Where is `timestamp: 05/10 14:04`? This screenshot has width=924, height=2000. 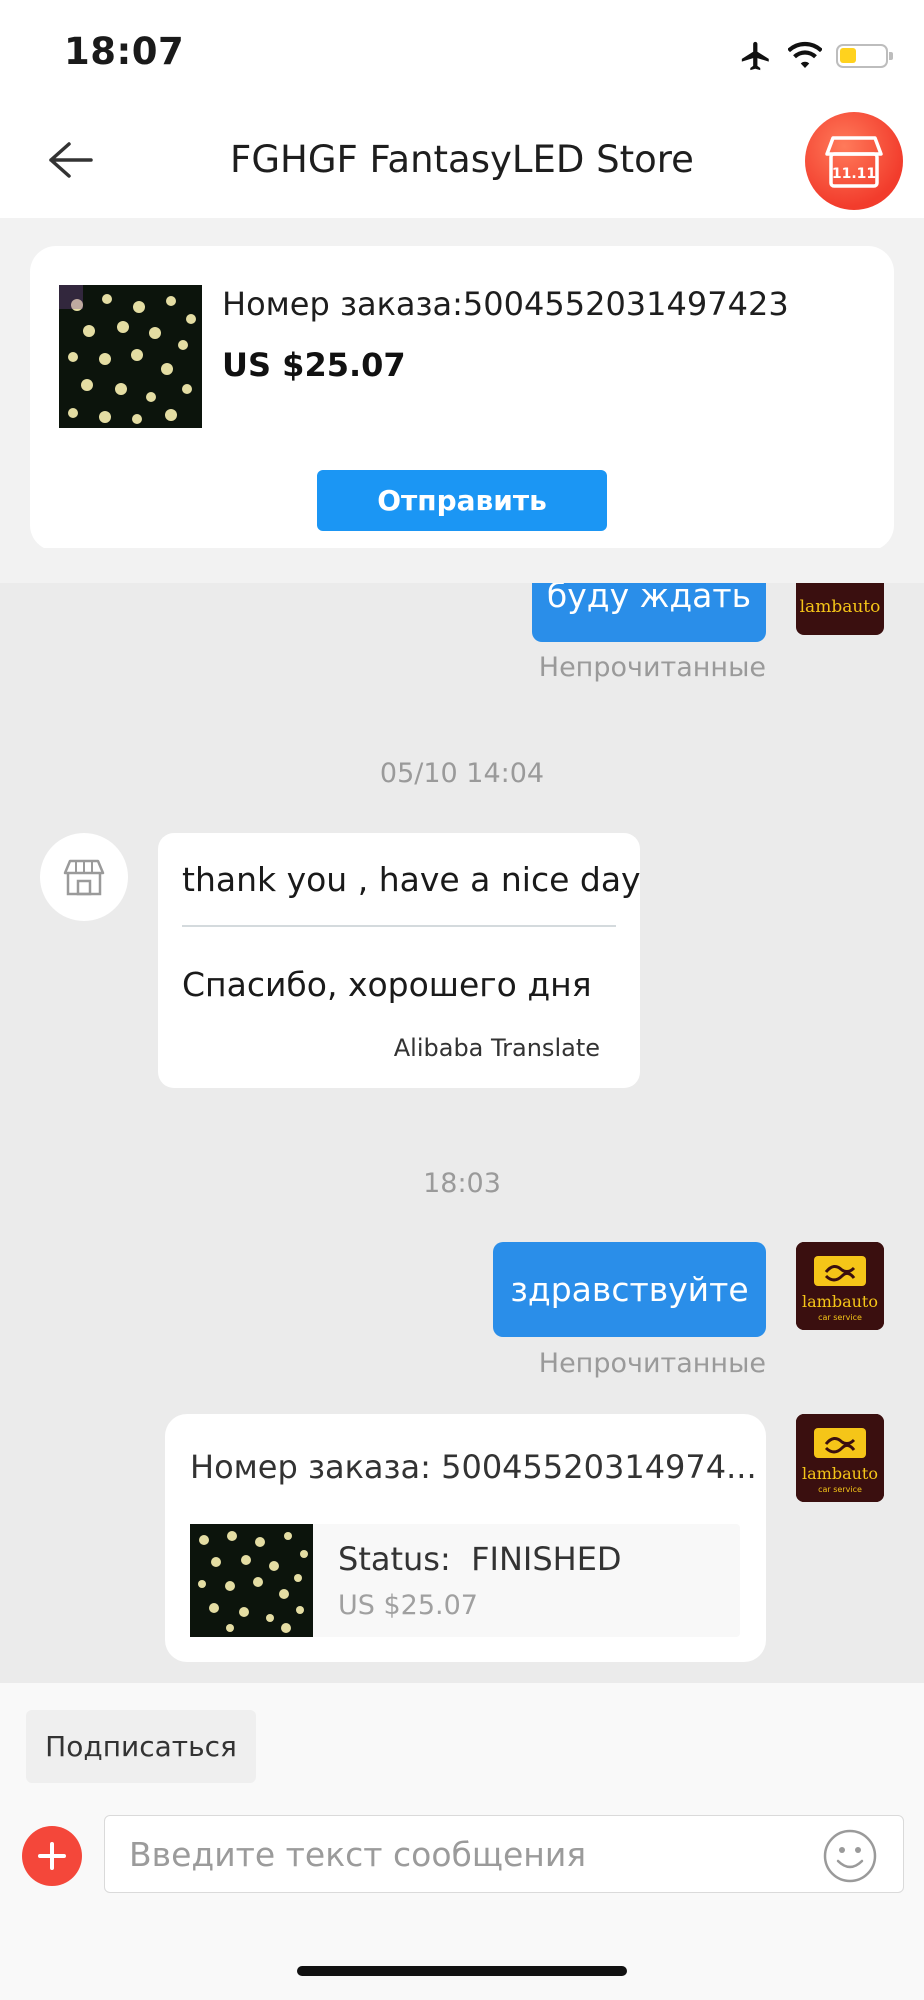 timestamp: 05/10 14:04 is located at coordinates (462, 773).